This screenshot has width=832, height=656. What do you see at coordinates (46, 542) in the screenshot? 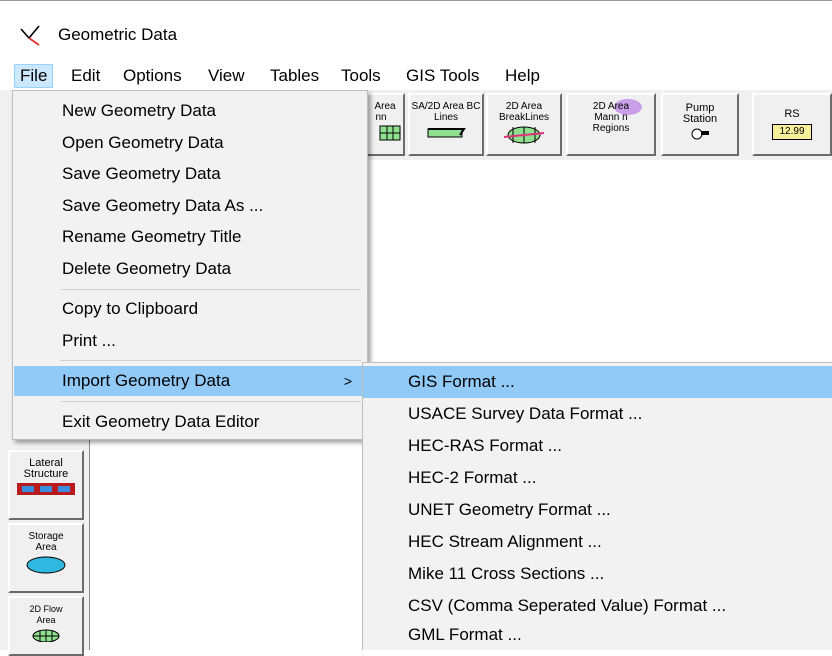
I see `button-label: Storage Area` at bounding box center [46, 542].